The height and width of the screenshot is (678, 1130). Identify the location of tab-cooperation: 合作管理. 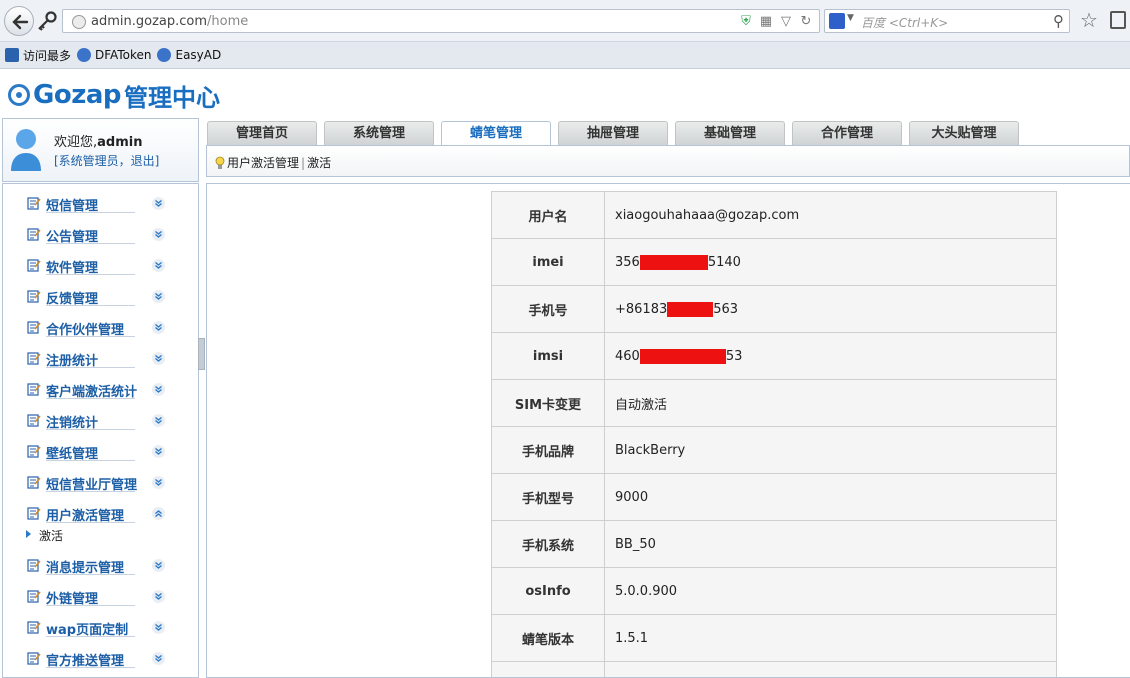
(847, 133).